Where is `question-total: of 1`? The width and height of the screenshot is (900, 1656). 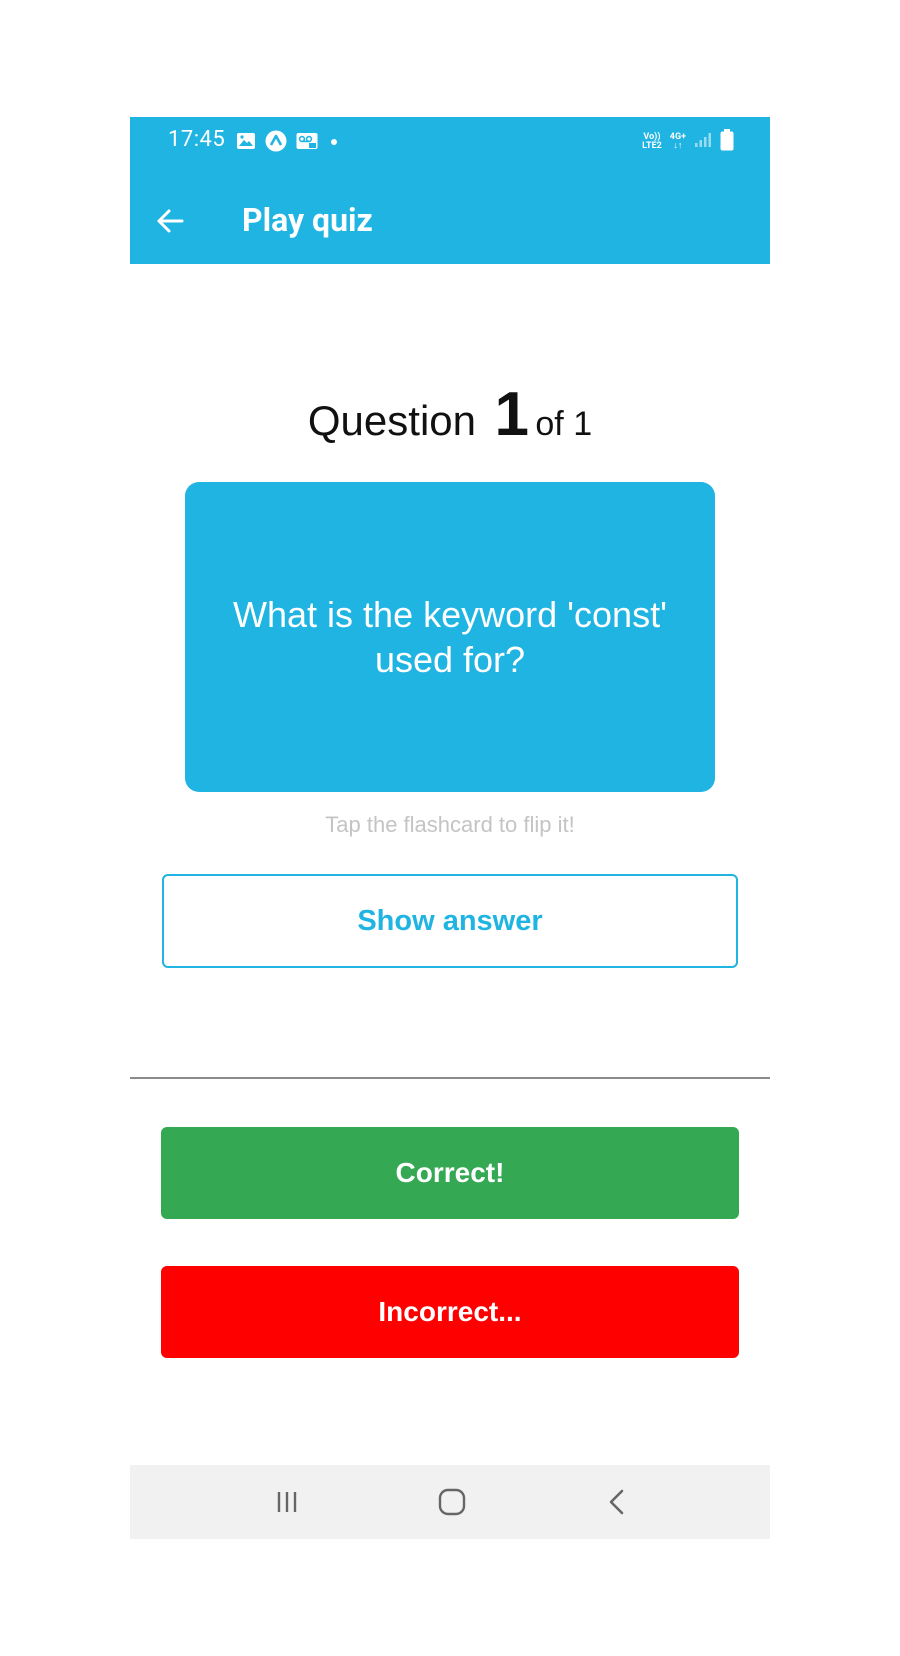
question-total: of 1 is located at coordinates (564, 424).